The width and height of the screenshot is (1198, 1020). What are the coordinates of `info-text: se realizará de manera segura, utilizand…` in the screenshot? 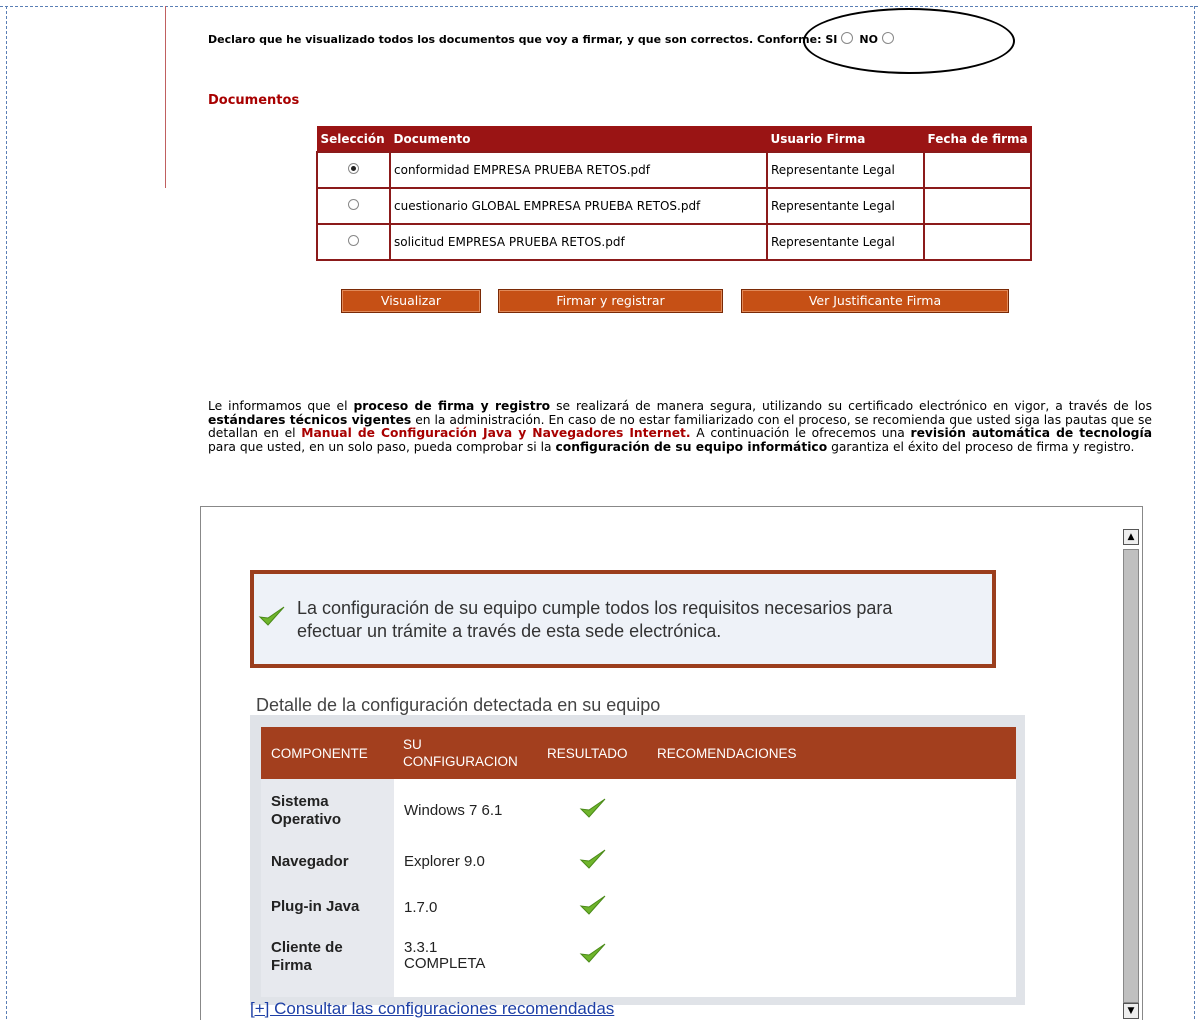 It's located at (851, 406).